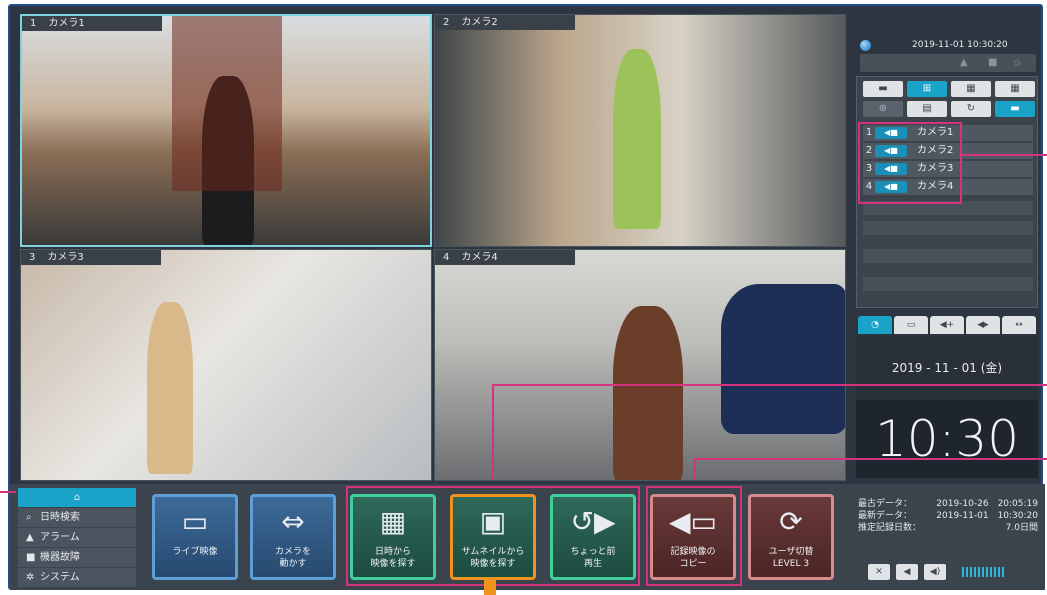  What do you see at coordinates (490, 587) in the screenshot?
I see `callout-marker` at bounding box center [490, 587].